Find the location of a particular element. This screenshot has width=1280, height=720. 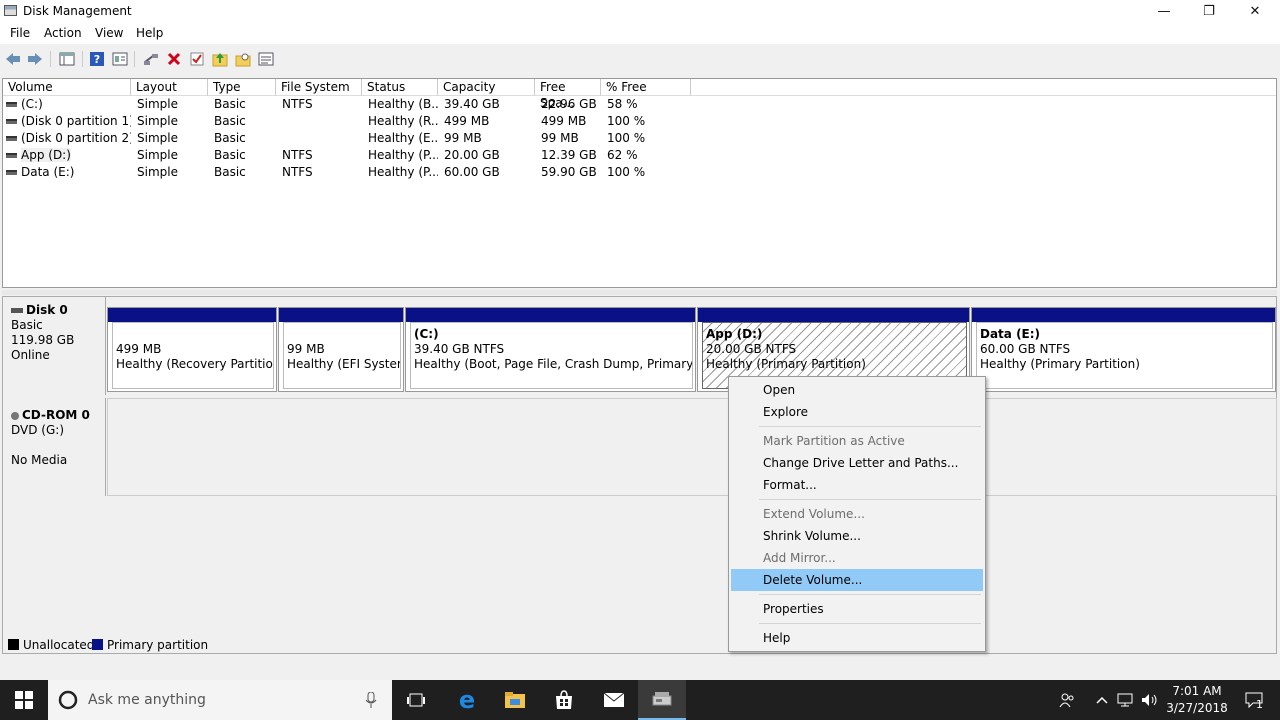

legend-unallocated: Unallocated is located at coordinates (51, 645).